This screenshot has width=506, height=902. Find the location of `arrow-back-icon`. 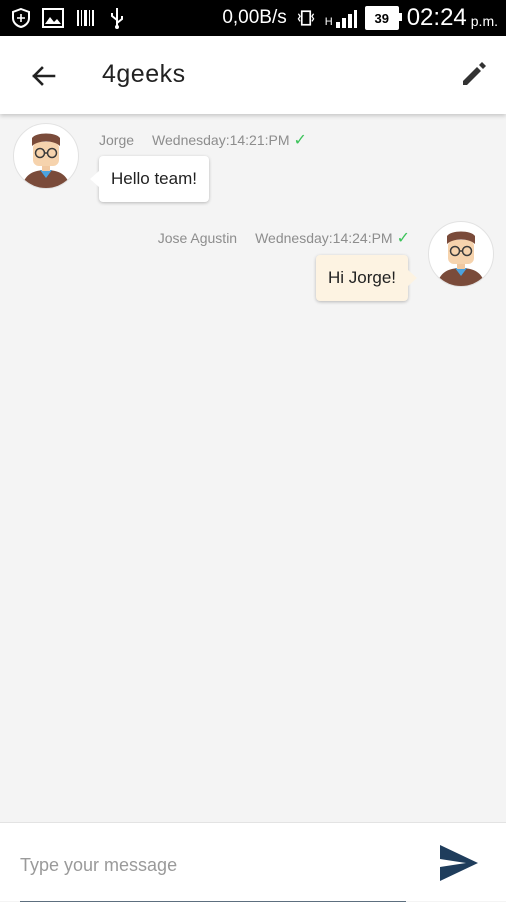

arrow-back-icon is located at coordinates (44, 76).